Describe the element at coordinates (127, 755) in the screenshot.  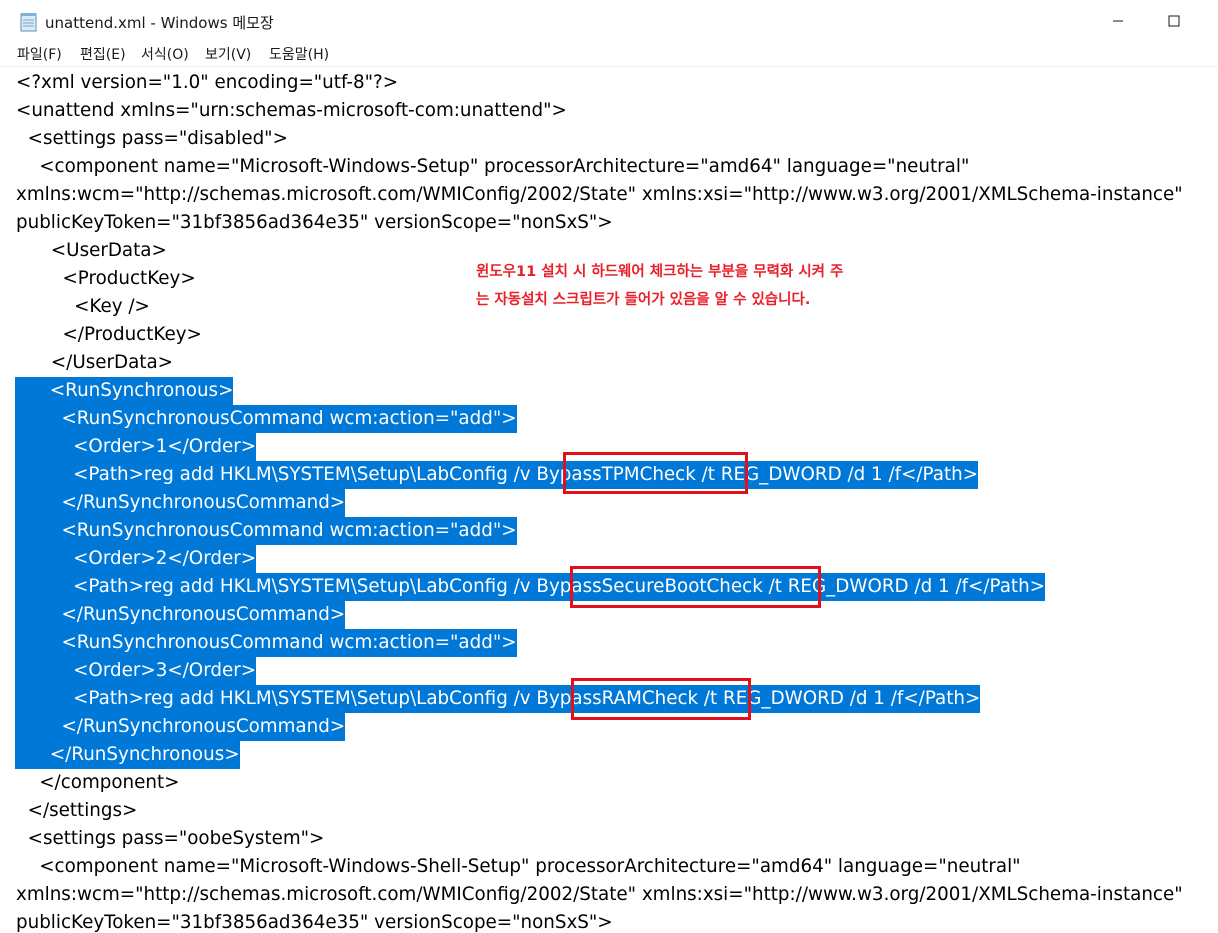
I see `selected-code-line: </RunSynchronous>` at that location.